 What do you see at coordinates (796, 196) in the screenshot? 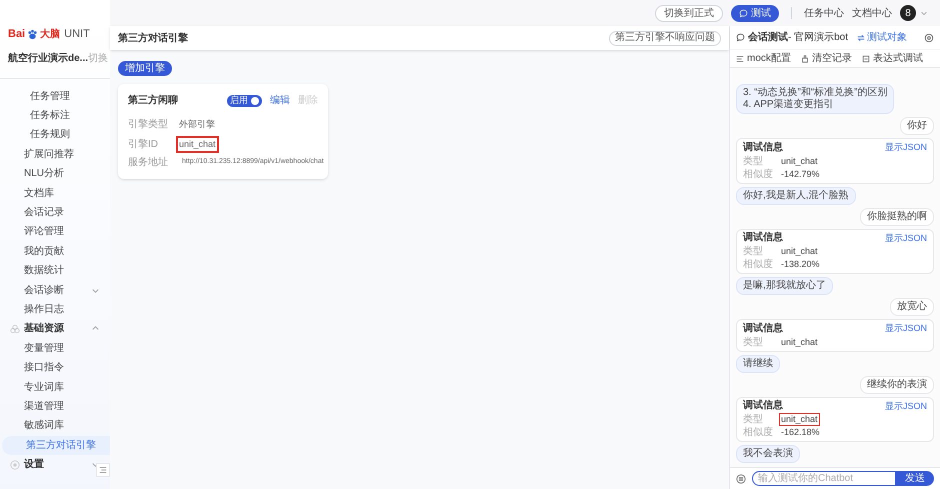
I see `message-text: 你好,我是新人,混个脸熟` at bounding box center [796, 196].